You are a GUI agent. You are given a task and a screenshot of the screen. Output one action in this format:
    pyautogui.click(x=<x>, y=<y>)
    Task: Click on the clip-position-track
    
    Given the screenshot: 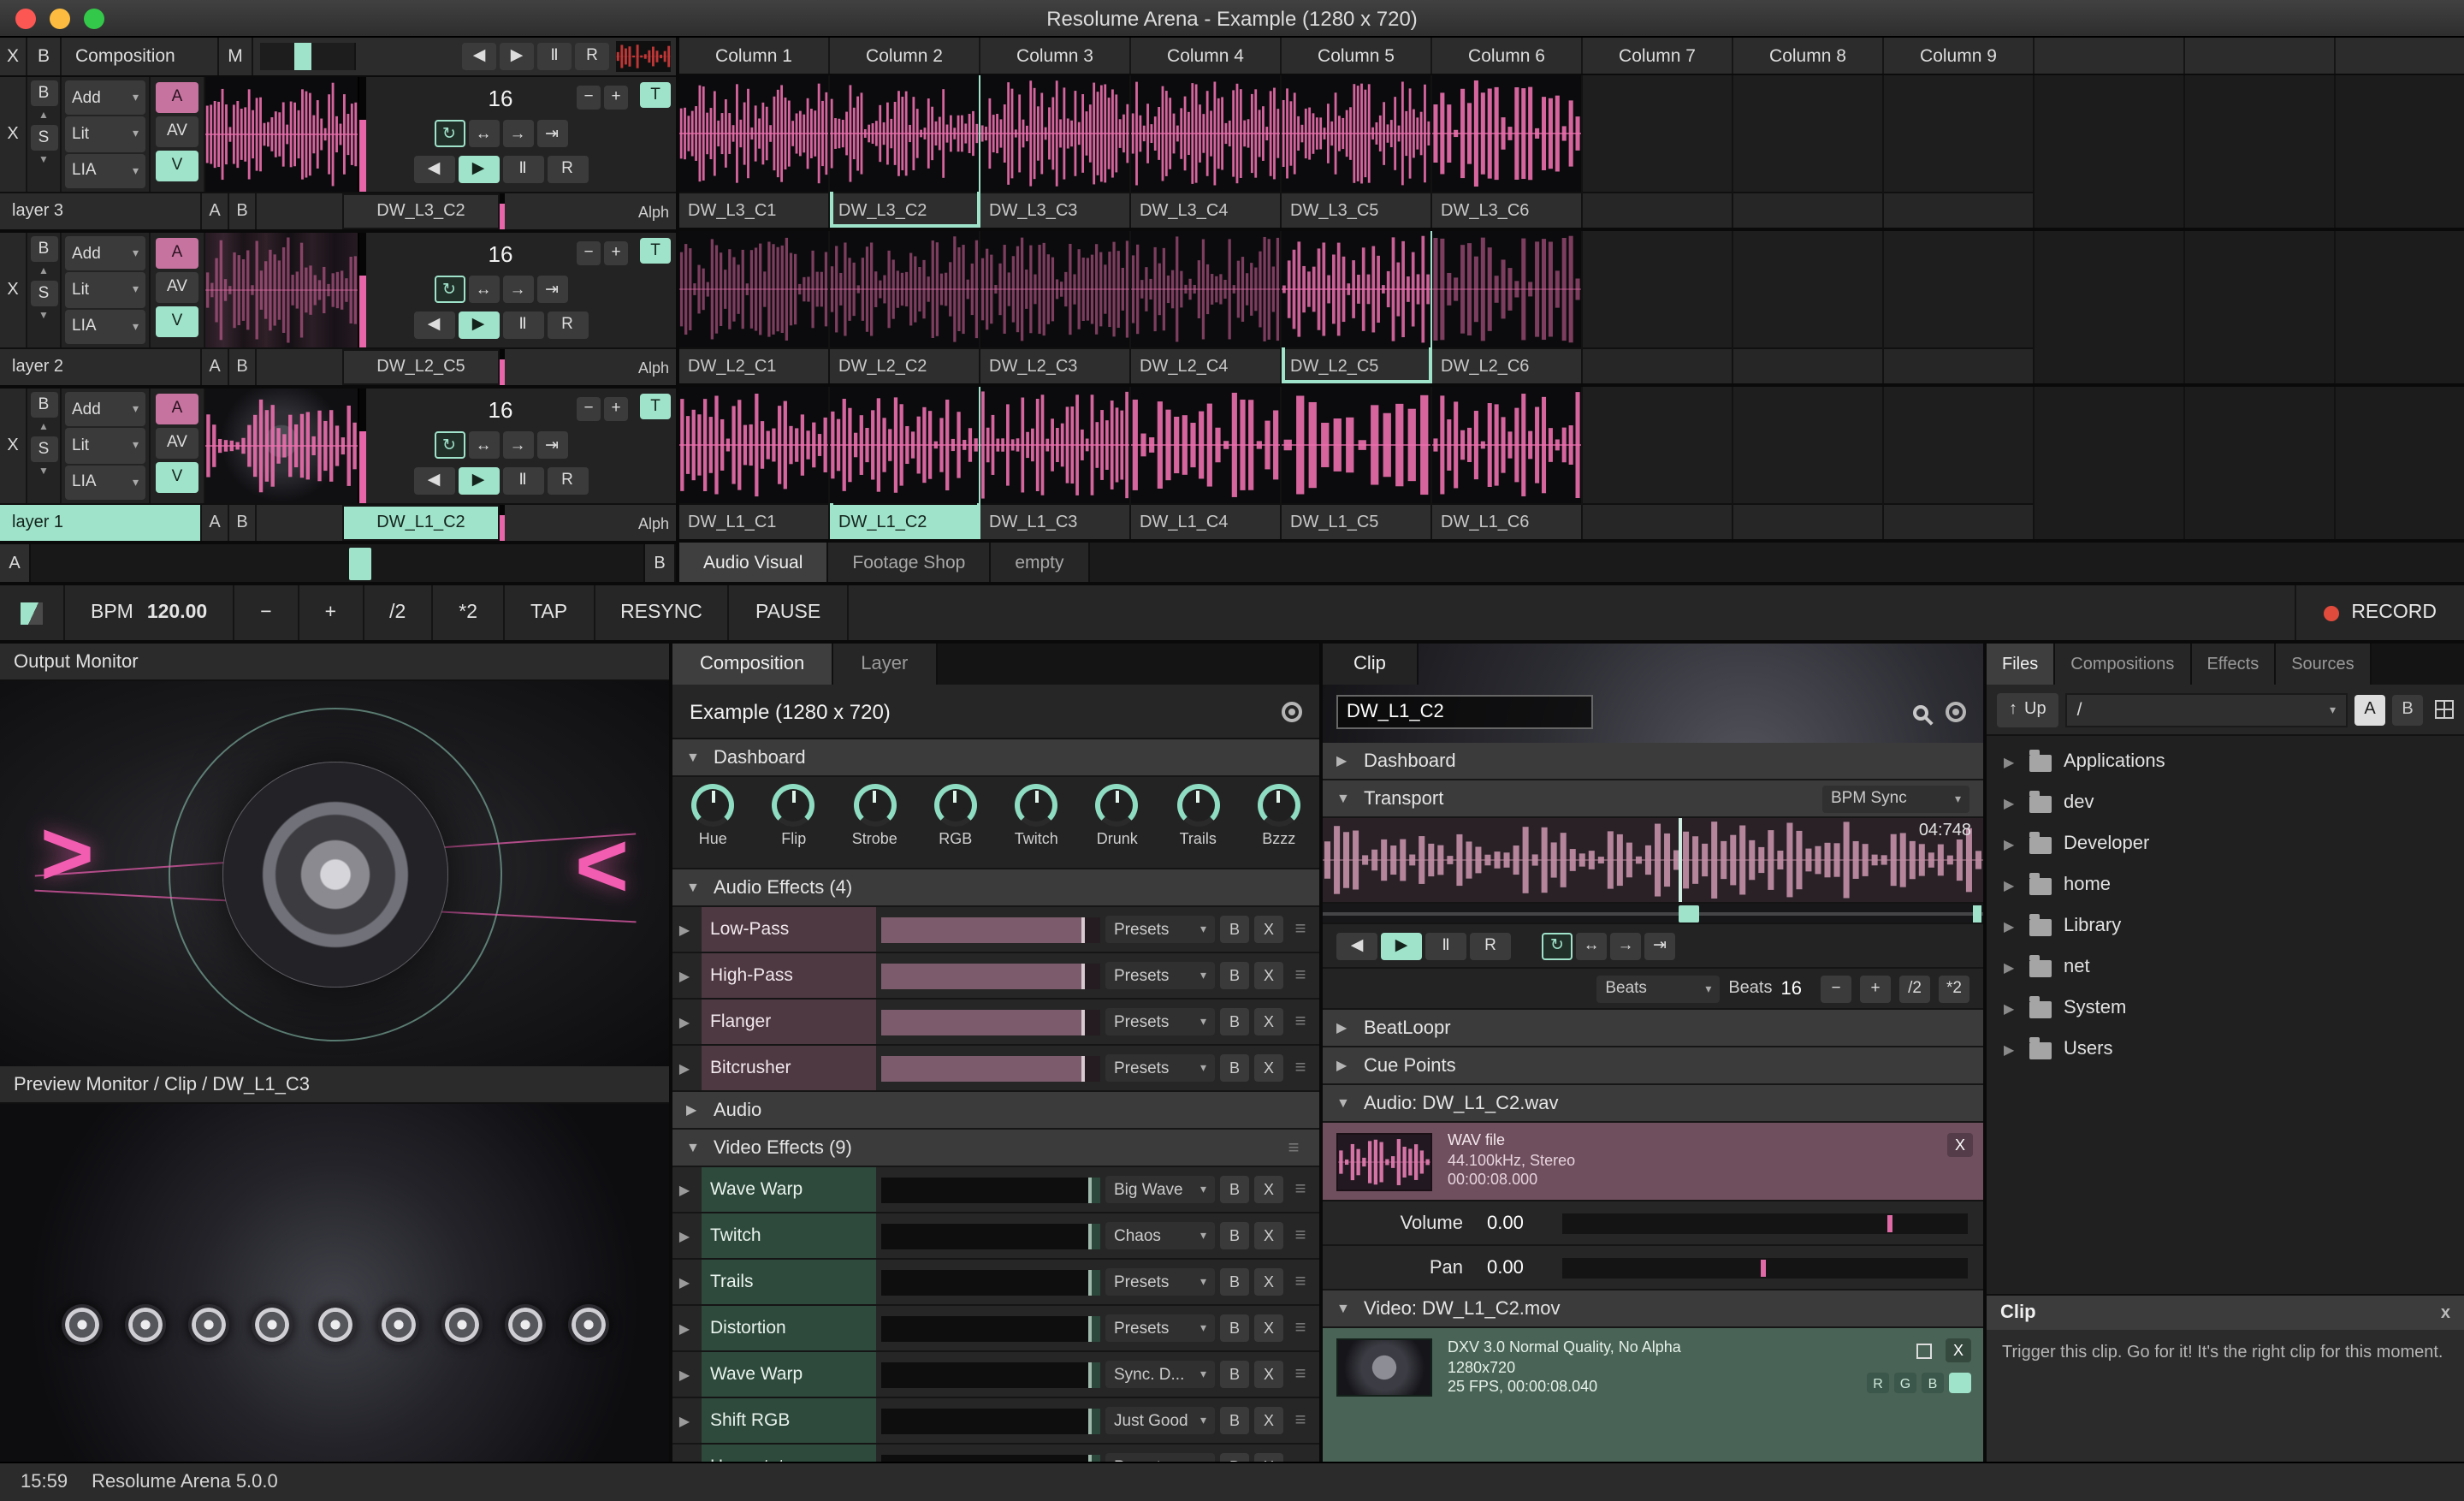 What is the action you would take?
    pyautogui.click(x=1653, y=914)
    